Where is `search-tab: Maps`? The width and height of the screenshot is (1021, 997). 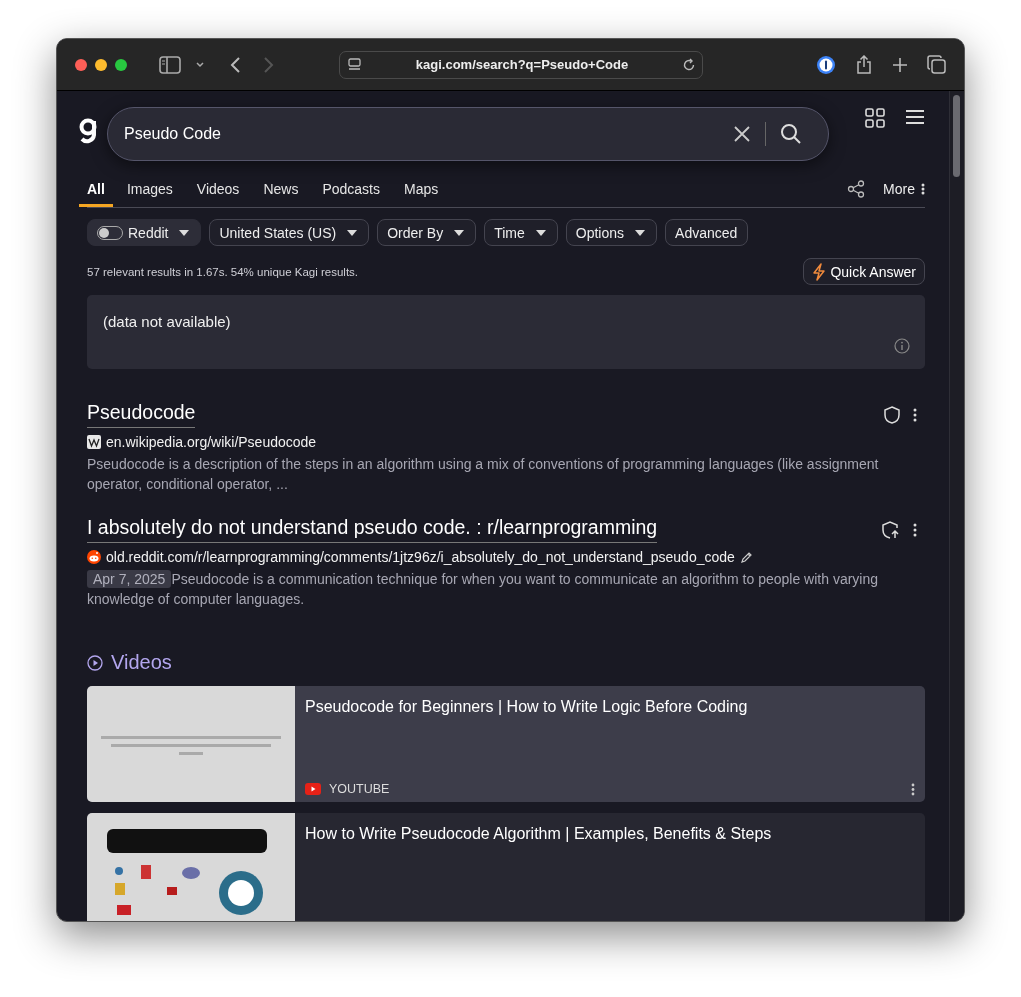 search-tab: Maps is located at coordinates (426, 189).